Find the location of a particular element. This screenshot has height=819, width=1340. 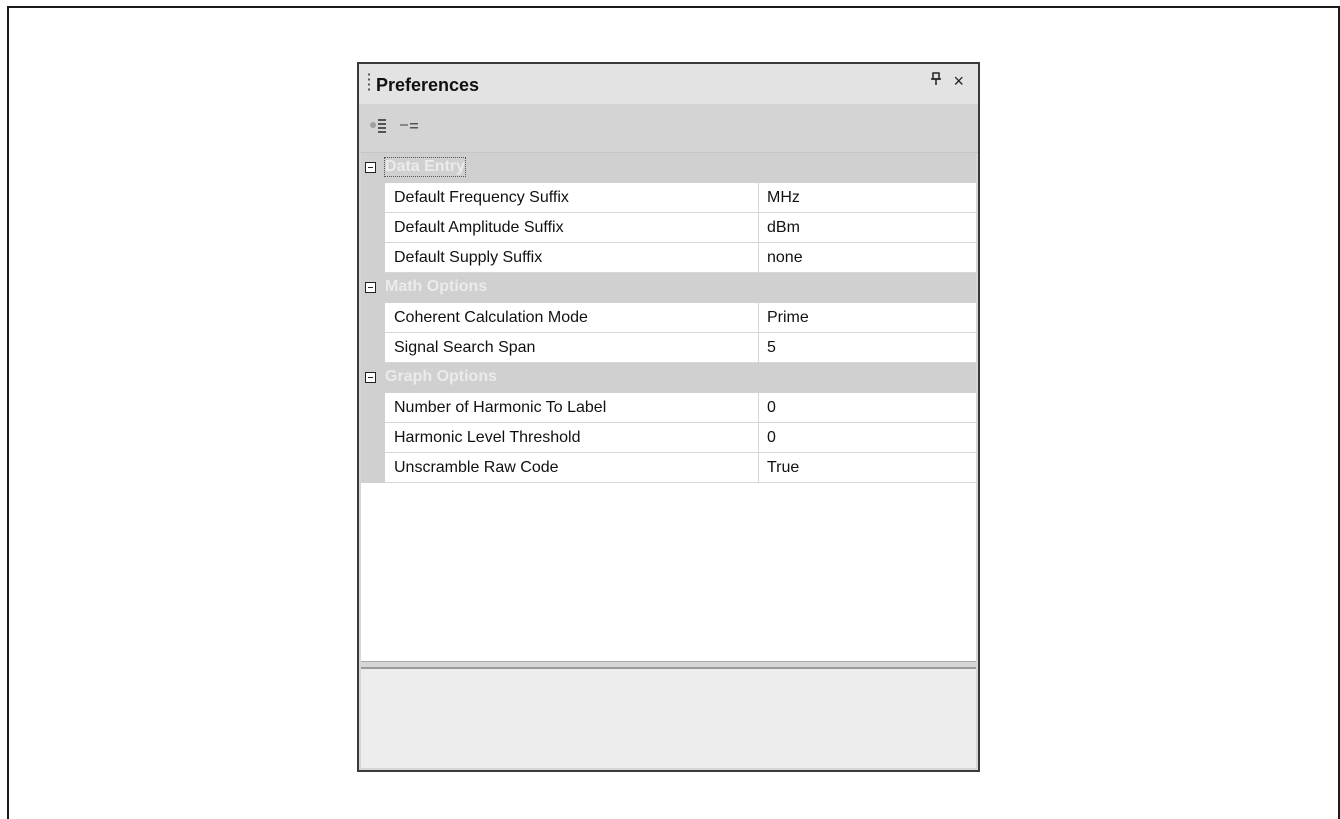

category-row-math-options: Math Options is located at coordinates (668, 288).